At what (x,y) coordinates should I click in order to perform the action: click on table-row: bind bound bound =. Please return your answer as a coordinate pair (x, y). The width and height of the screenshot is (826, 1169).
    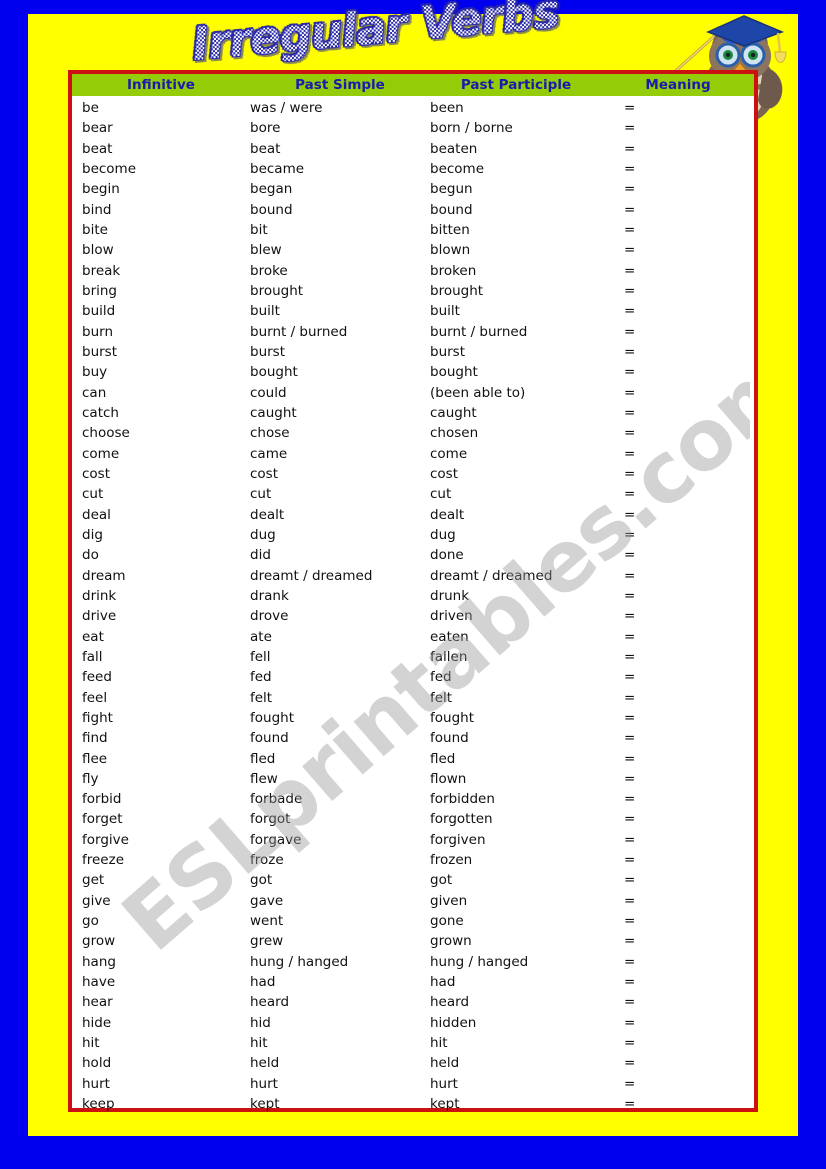
    Looking at the image, I should click on (413, 210).